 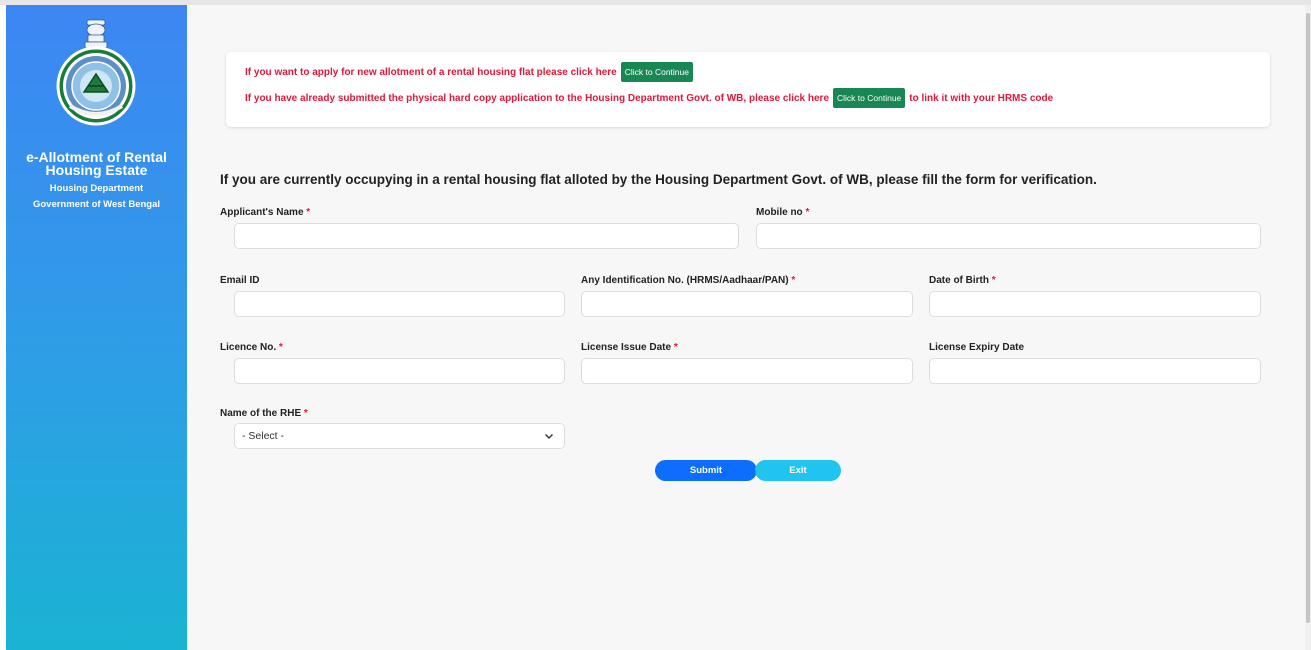 What do you see at coordinates (96, 72) in the screenshot?
I see `west-bengal-emblem-icon` at bounding box center [96, 72].